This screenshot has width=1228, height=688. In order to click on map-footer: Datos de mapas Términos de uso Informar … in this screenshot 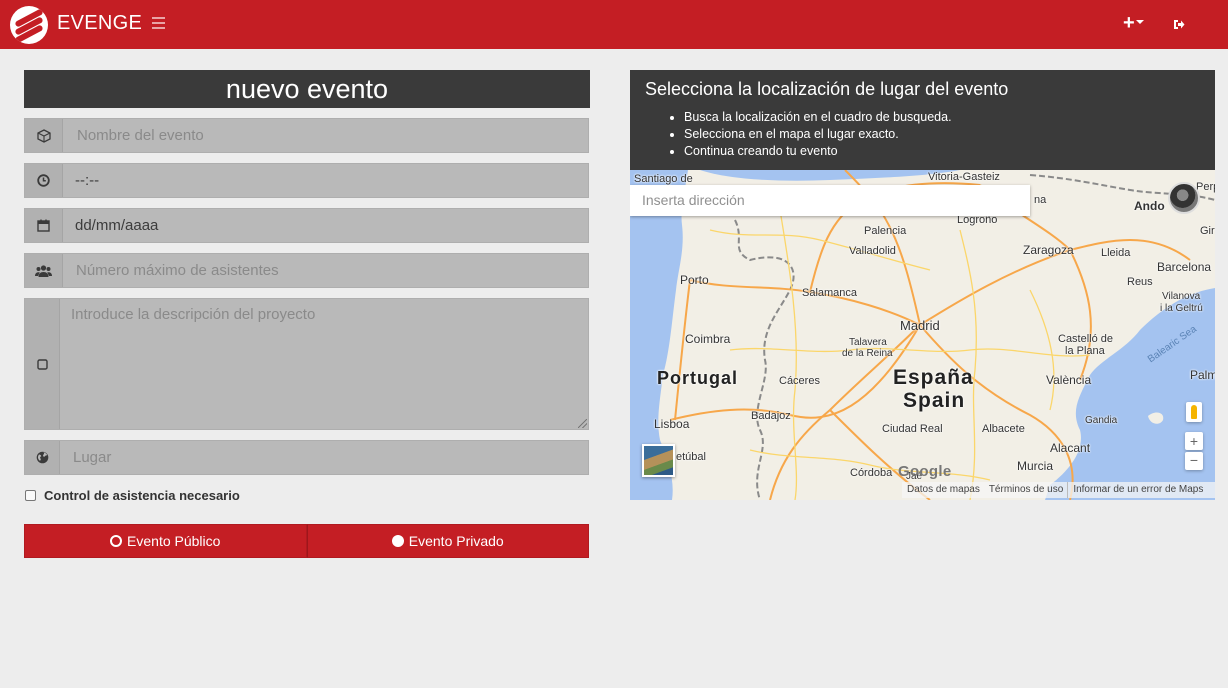, I will do `click(1058, 490)`.